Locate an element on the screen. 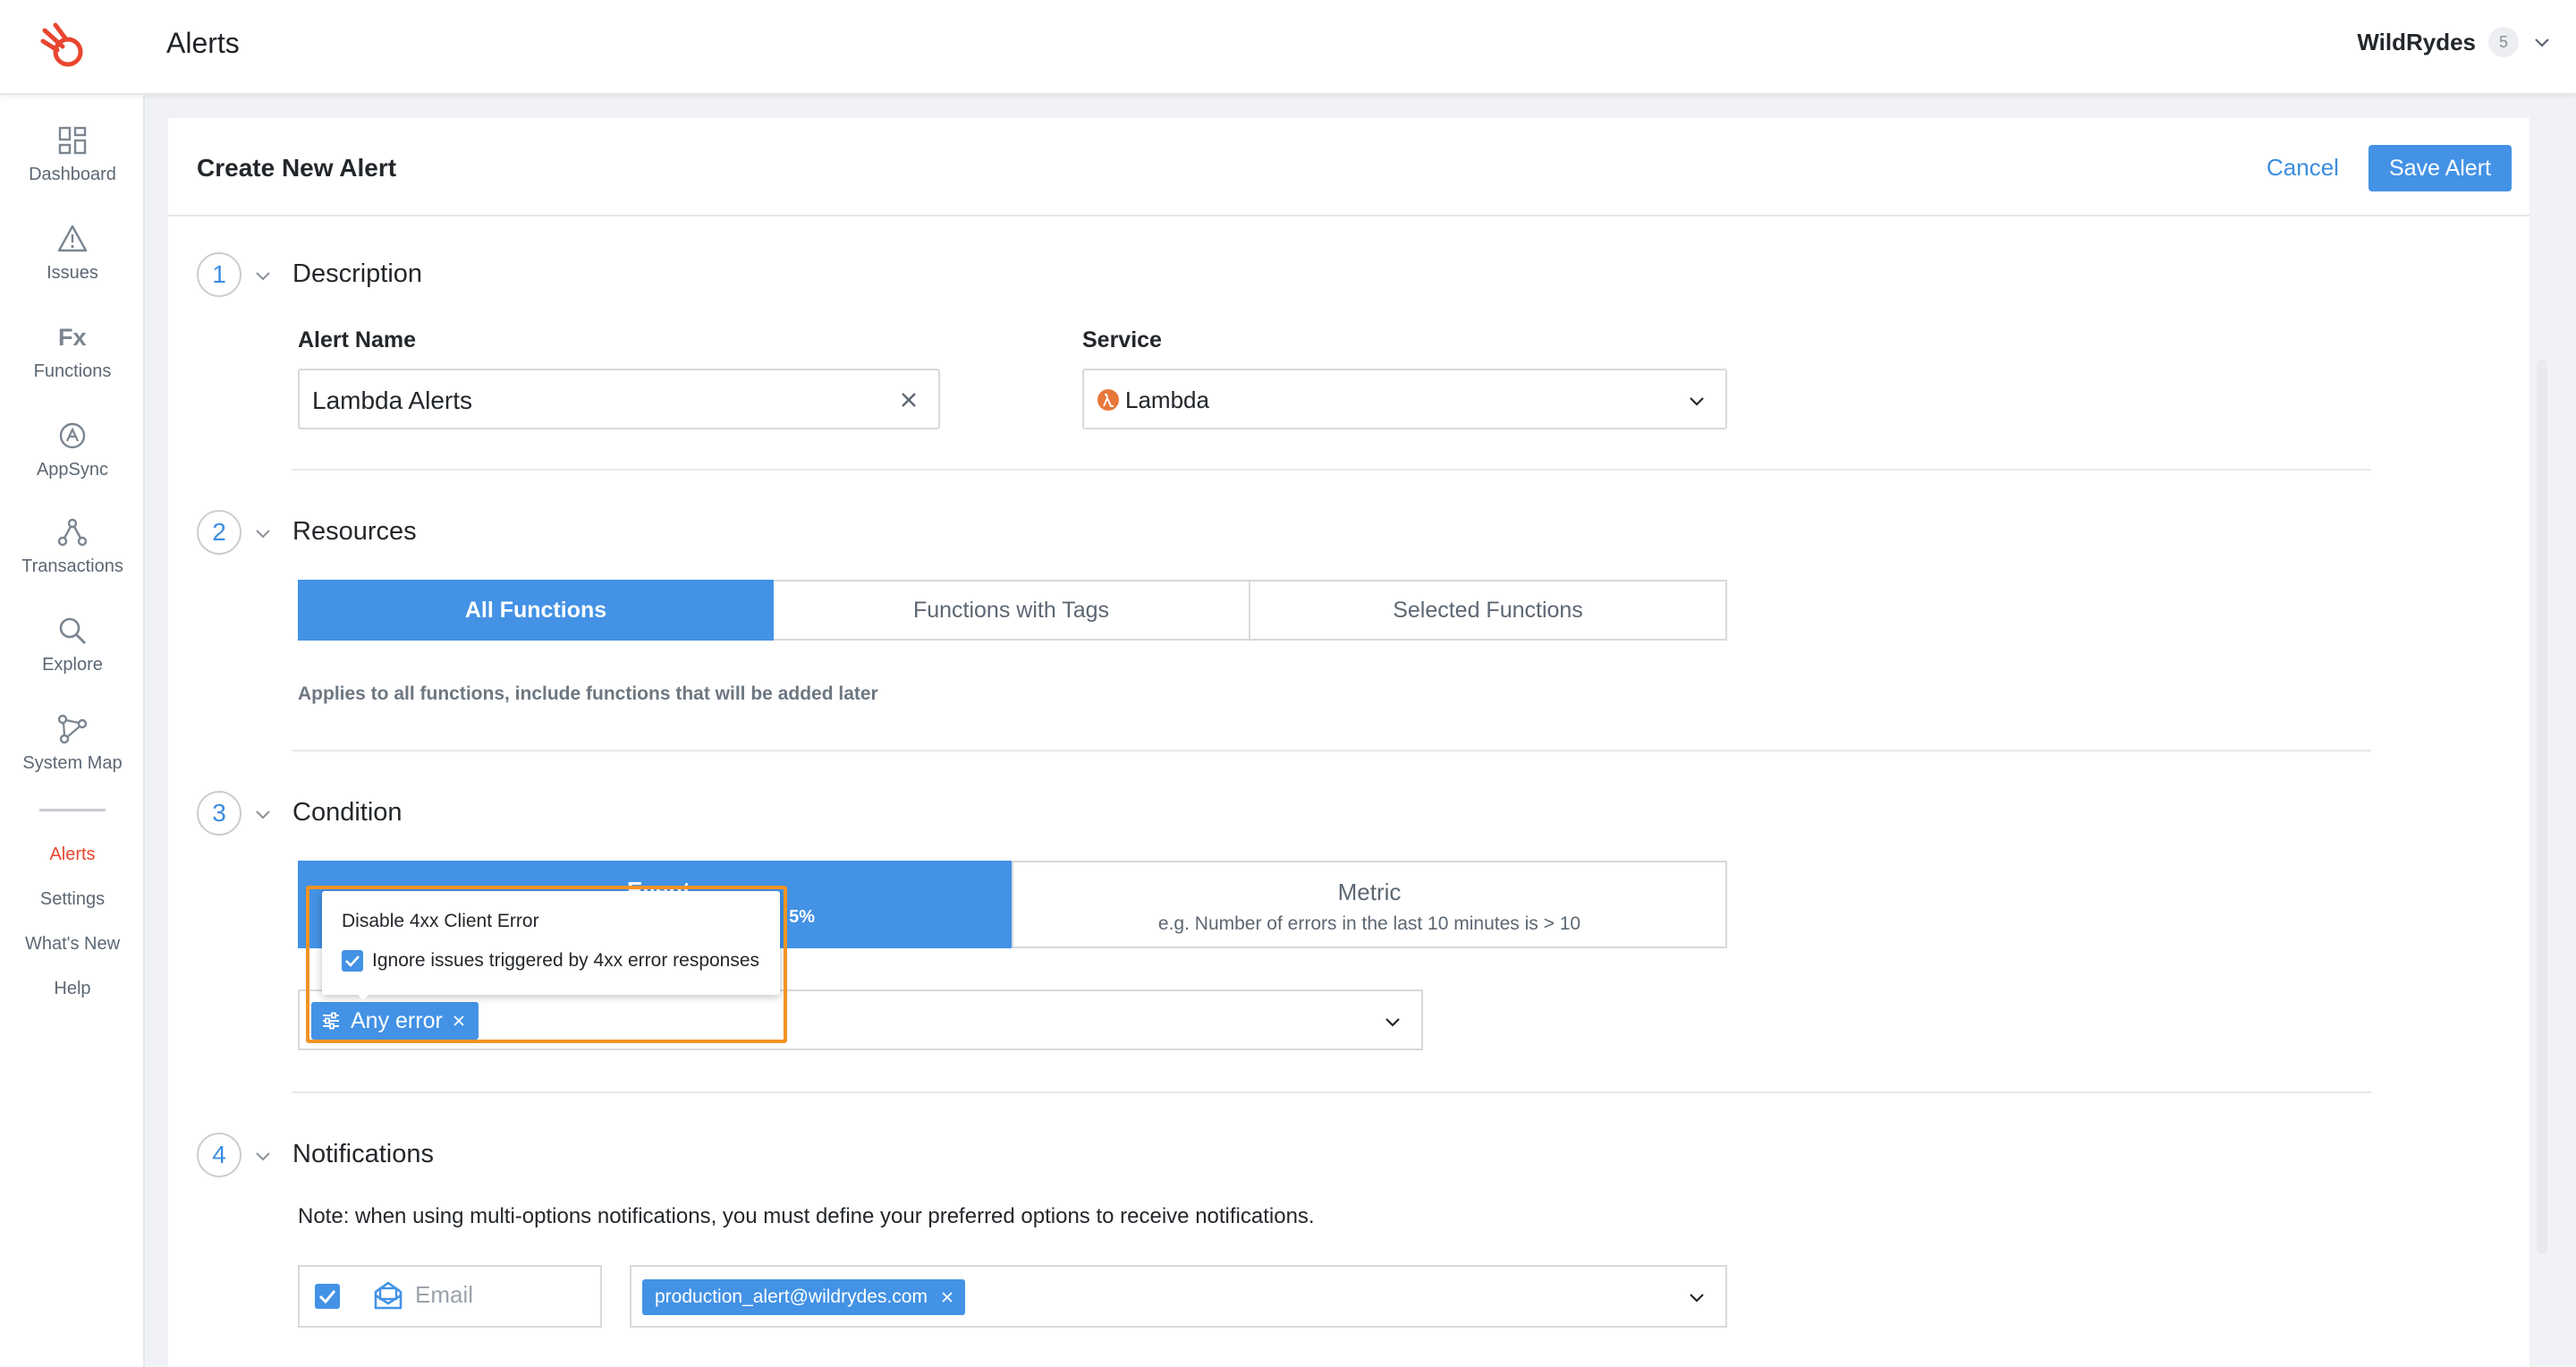  sidebar-divider is located at coordinates (72, 810).